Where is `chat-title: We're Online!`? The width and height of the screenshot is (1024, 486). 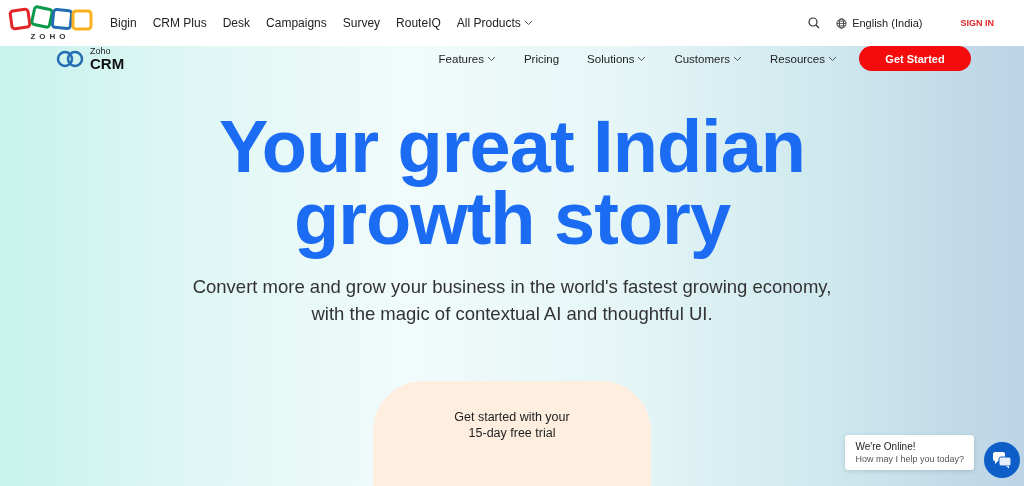
chat-title: We're Online! is located at coordinates (886, 446).